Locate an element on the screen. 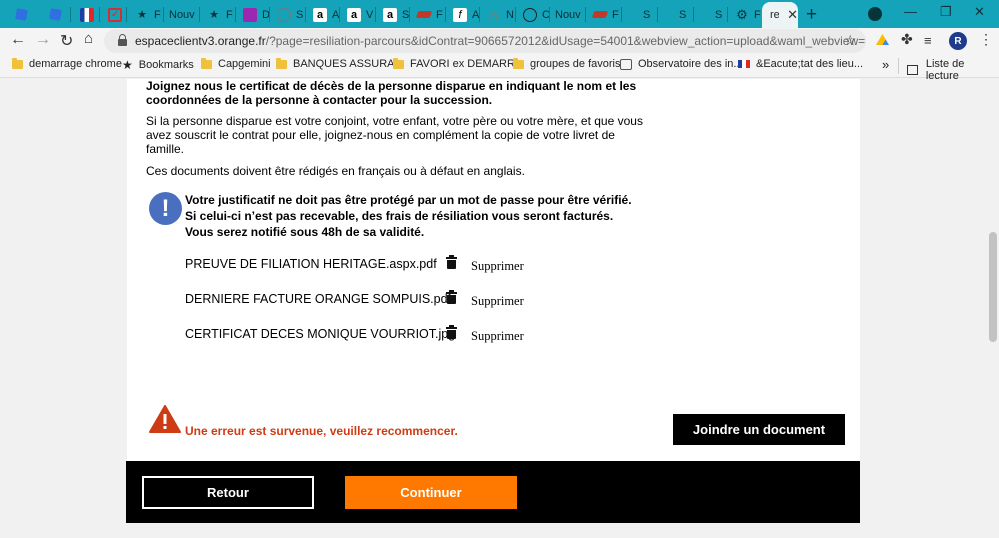  restore-icon: ❐ is located at coordinates (946, 12).